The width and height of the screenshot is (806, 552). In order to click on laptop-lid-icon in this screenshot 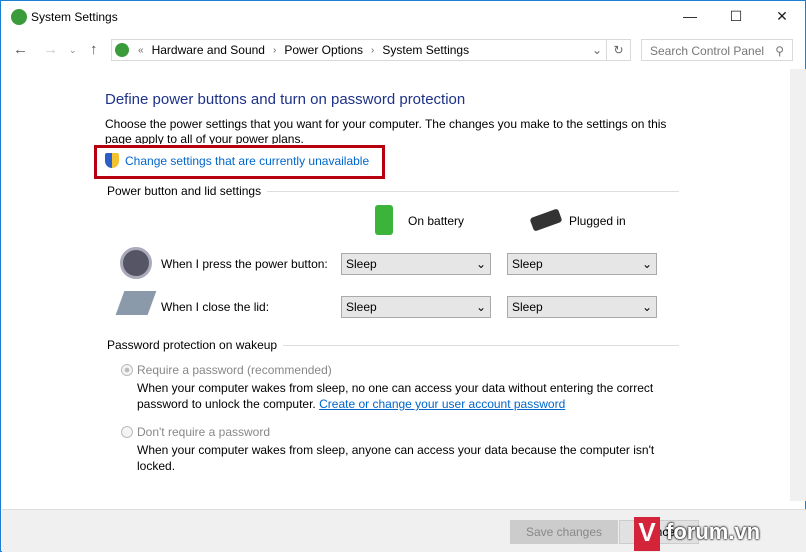, I will do `click(136, 303)`.